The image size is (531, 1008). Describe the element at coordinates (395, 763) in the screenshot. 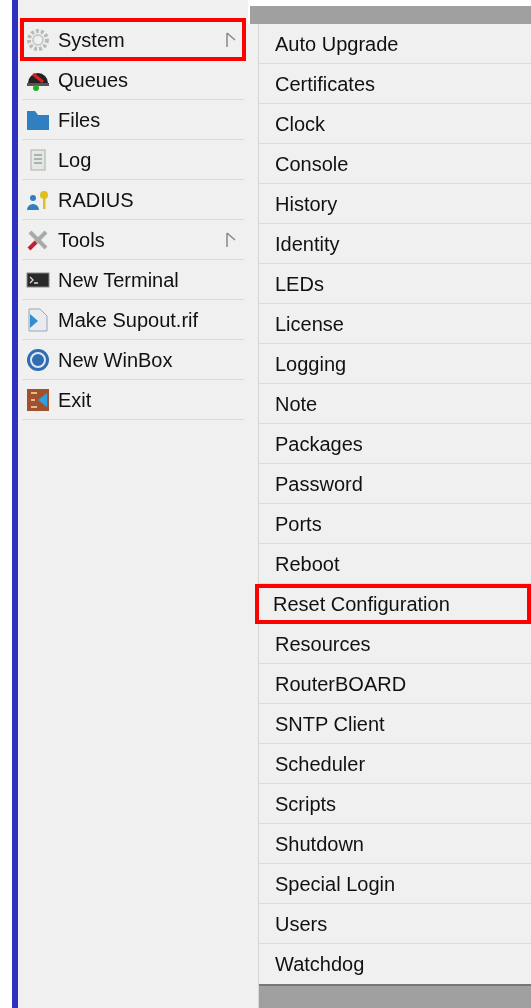

I see `submenu-item: Scheduler` at that location.